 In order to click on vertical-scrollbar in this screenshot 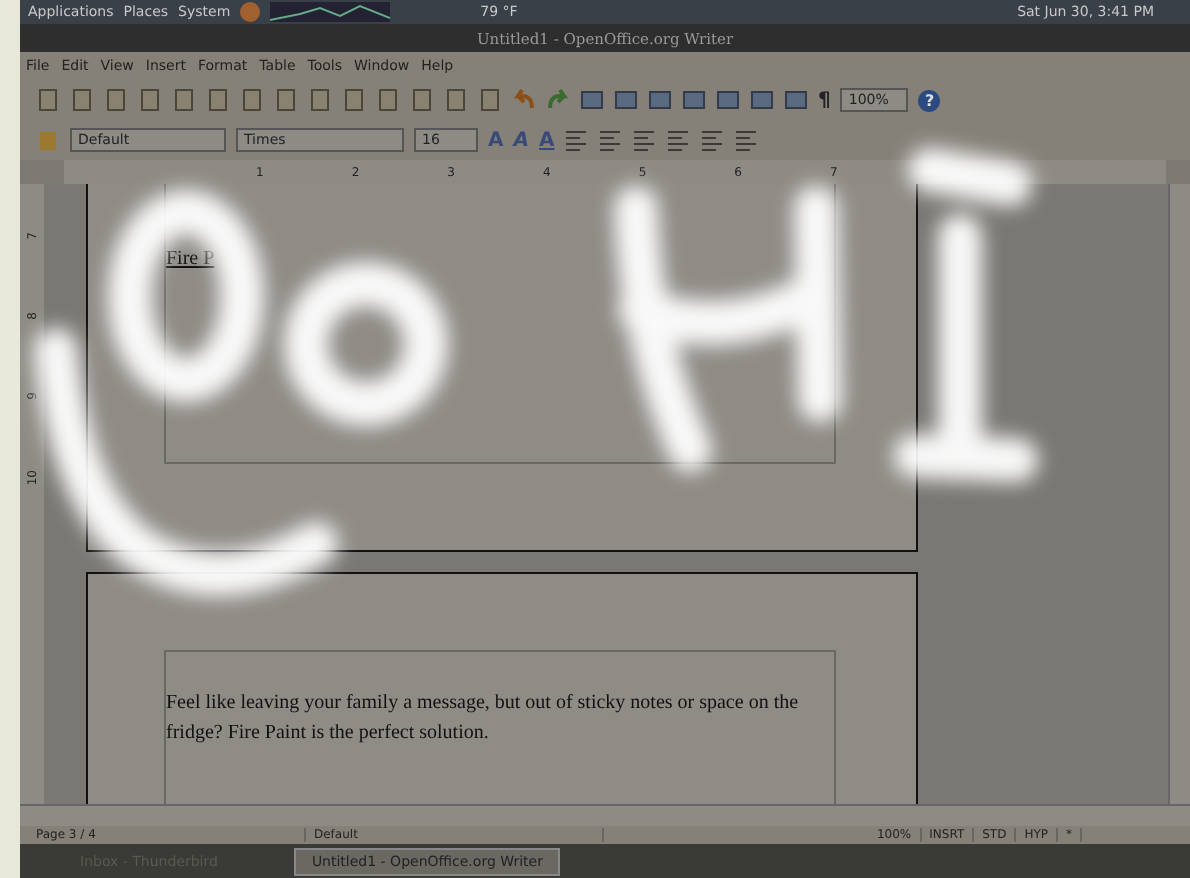, I will do `click(1179, 494)`.